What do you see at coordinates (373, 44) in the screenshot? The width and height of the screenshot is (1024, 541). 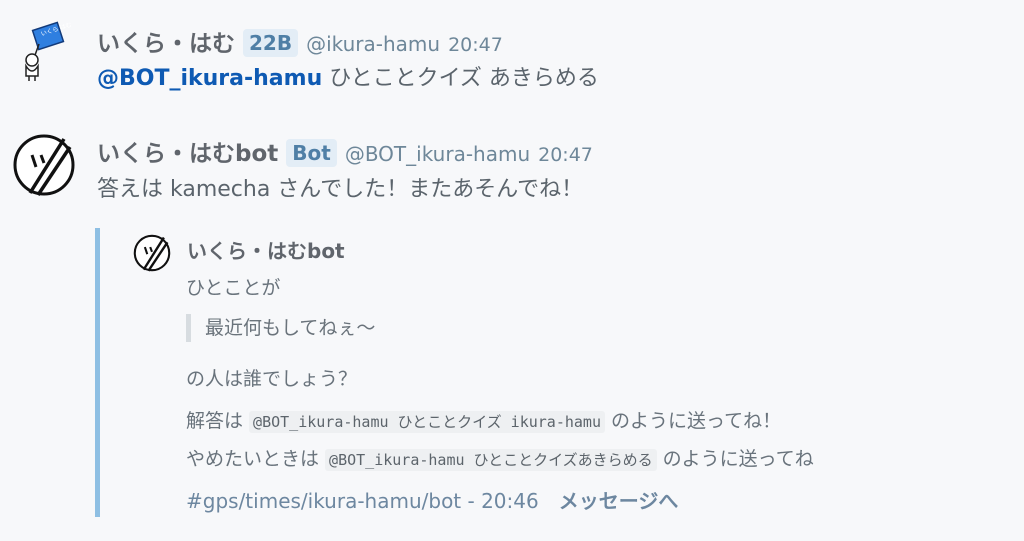 I see `user-handle: @ikura-hamu` at bounding box center [373, 44].